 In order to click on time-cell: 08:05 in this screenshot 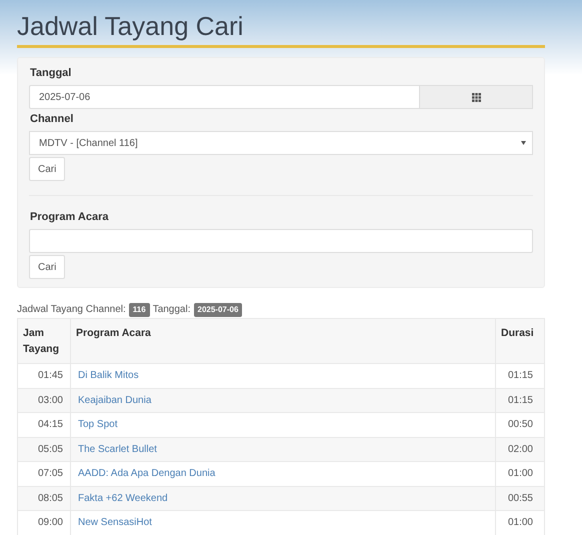, I will do `click(44, 498)`.